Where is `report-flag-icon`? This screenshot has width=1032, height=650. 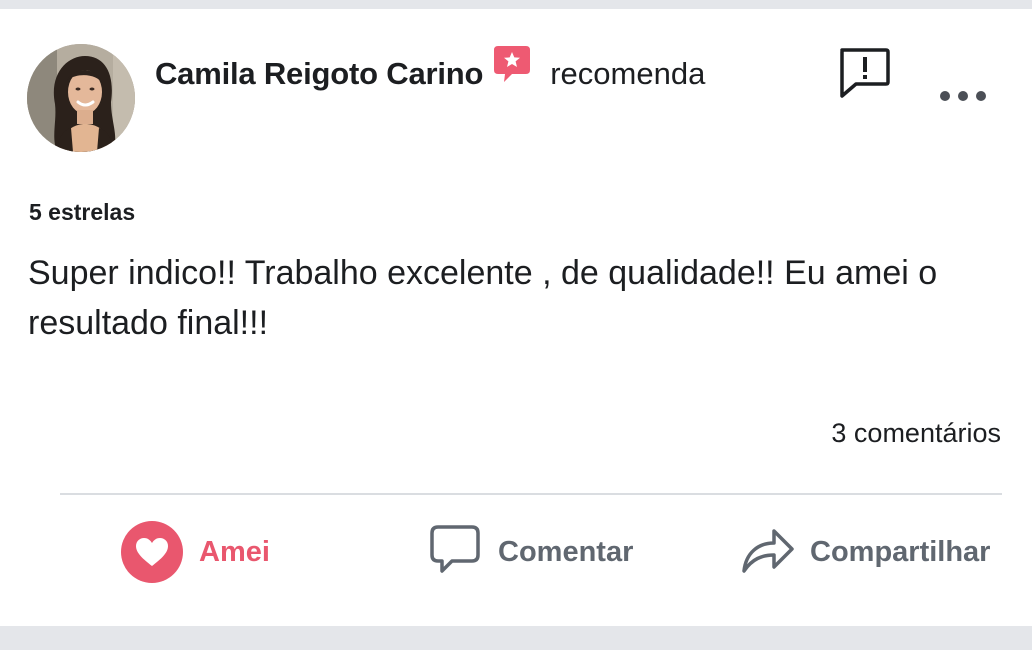 report-flag-icon is located at coordinates (864, 72).